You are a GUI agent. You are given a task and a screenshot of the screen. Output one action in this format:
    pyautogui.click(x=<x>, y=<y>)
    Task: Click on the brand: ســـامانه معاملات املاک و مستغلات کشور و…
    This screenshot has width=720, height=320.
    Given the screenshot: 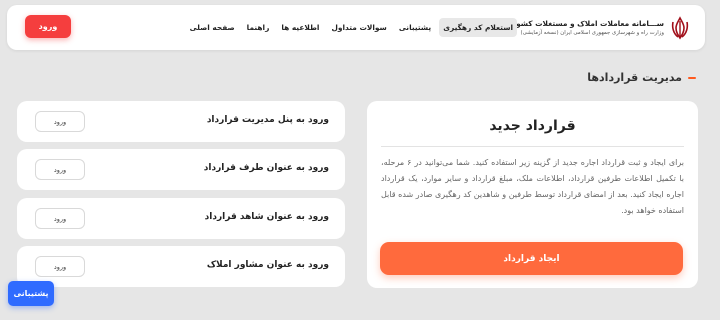 What is the action you would take?
    pyautogui.click(x=601, y=28)
    